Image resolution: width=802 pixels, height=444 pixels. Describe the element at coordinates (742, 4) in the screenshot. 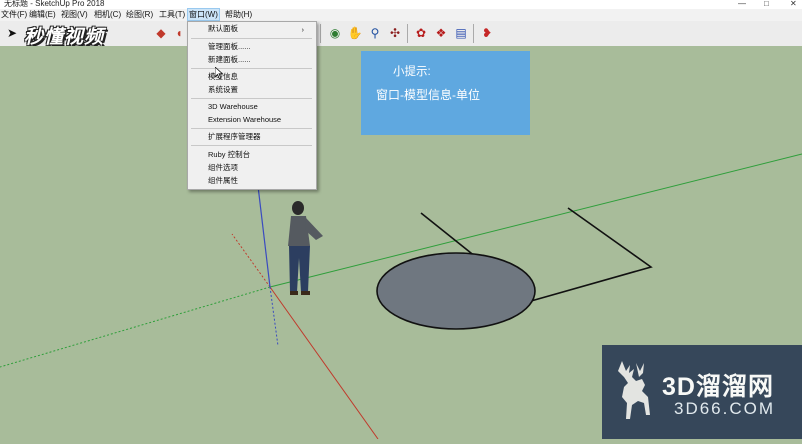

I see `minimize-button: —` at that location.